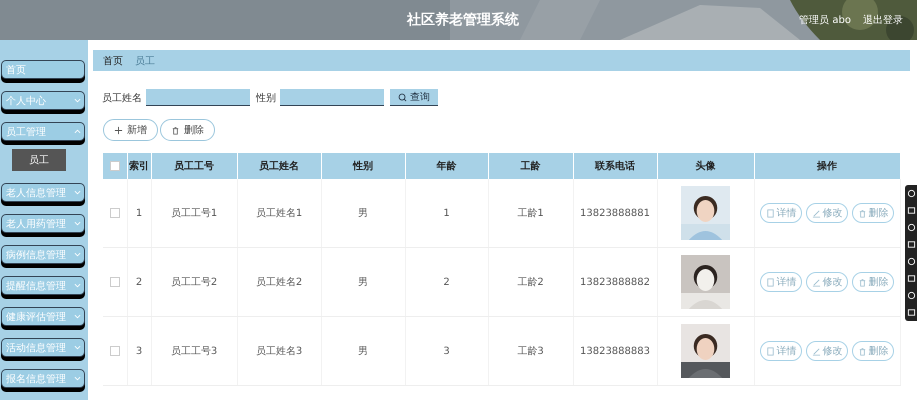 This screenshot has height=400, width=917. I want to click on field-label: 员工姓名, so click(122, 98).